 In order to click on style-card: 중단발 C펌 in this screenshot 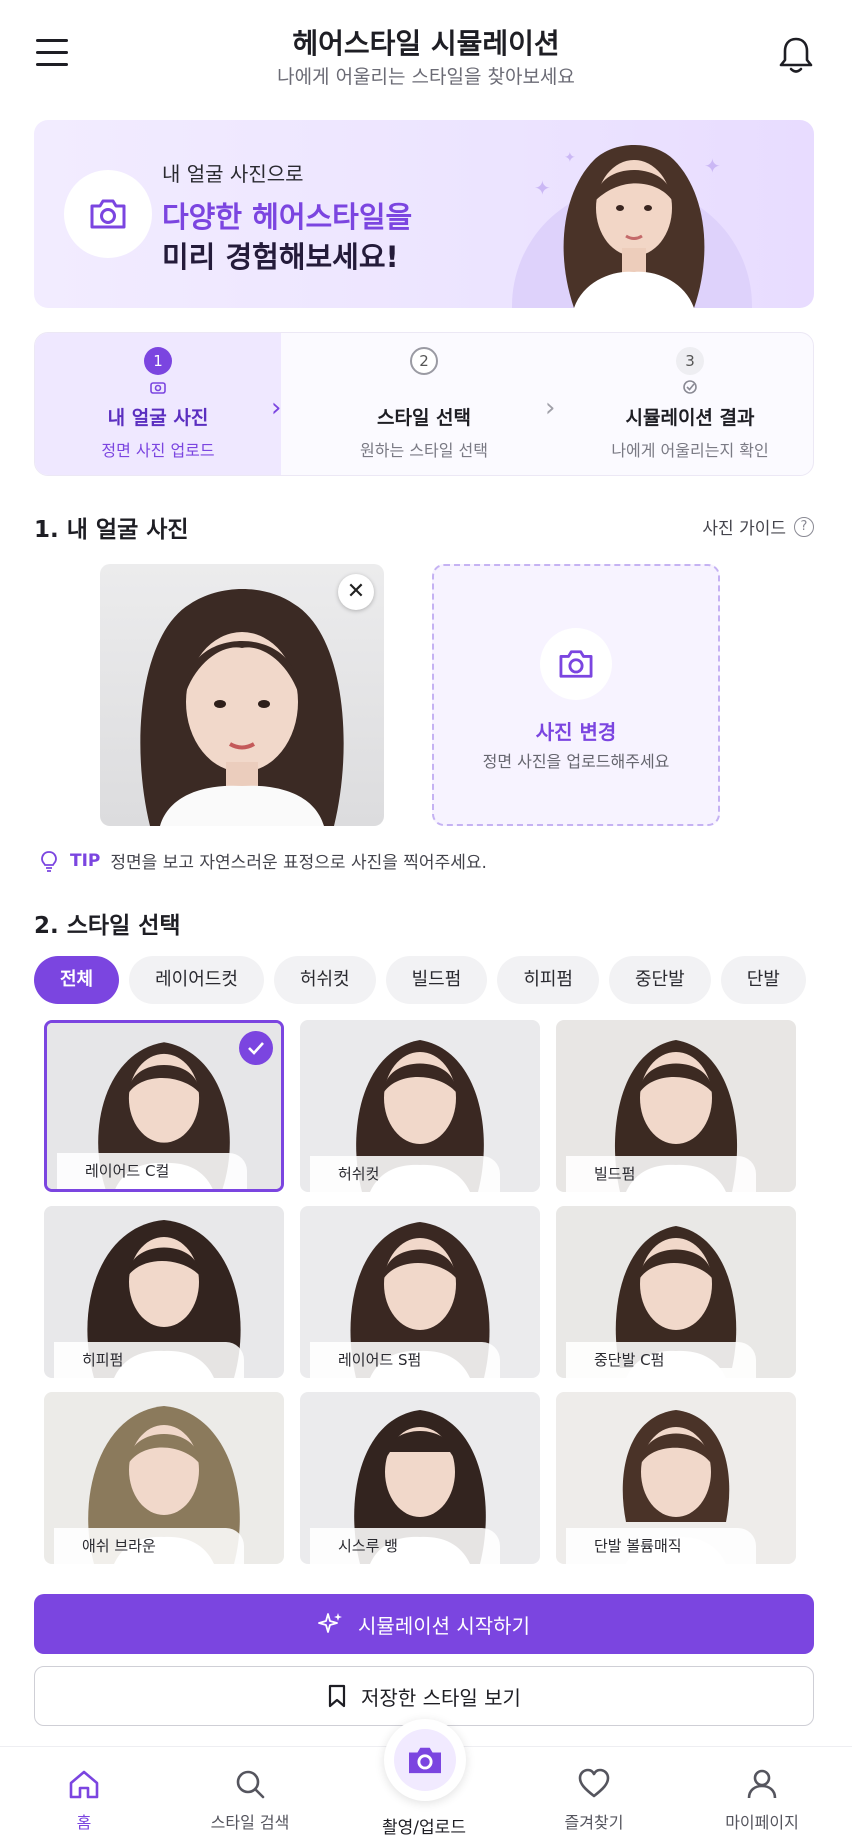, I will do `click(676, 1292)`.